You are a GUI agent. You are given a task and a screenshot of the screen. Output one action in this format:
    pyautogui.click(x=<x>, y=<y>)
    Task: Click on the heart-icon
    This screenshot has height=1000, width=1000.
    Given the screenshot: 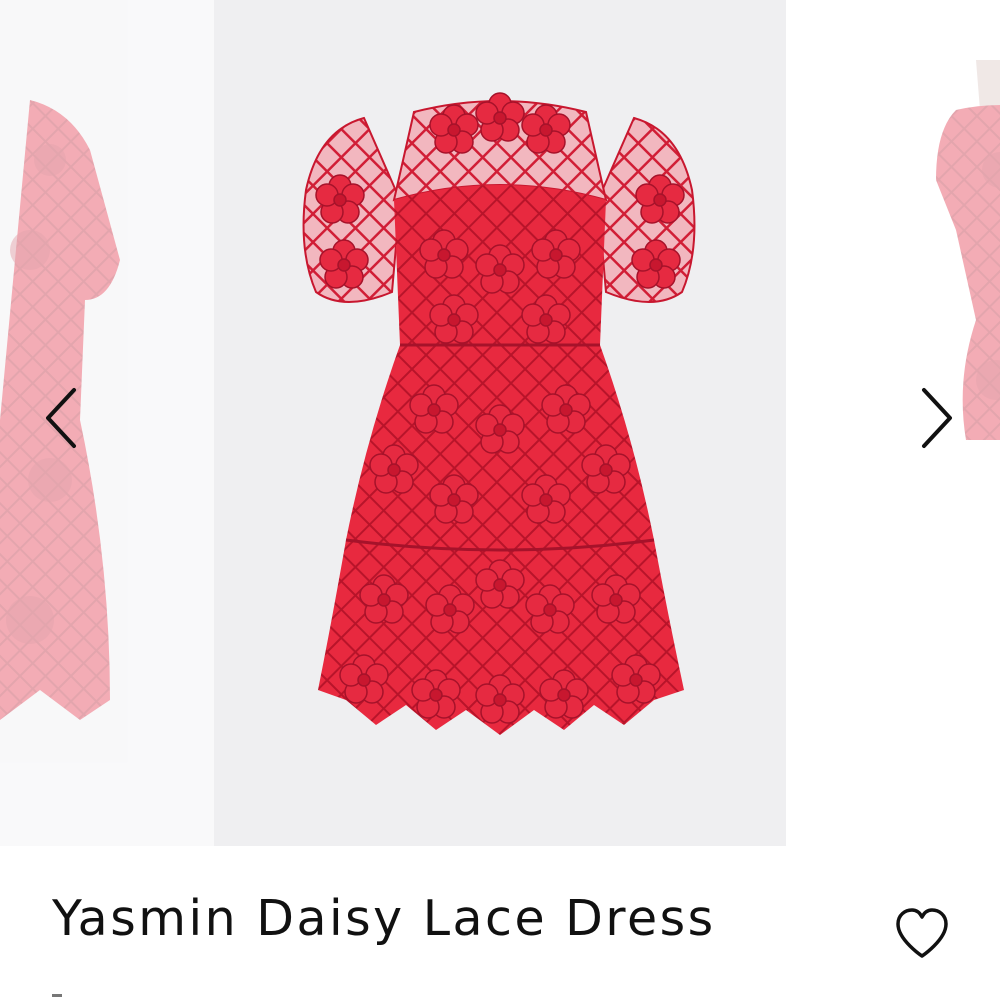 What is the action you would take?
    pyautogui.click(x=922, y=933)
    